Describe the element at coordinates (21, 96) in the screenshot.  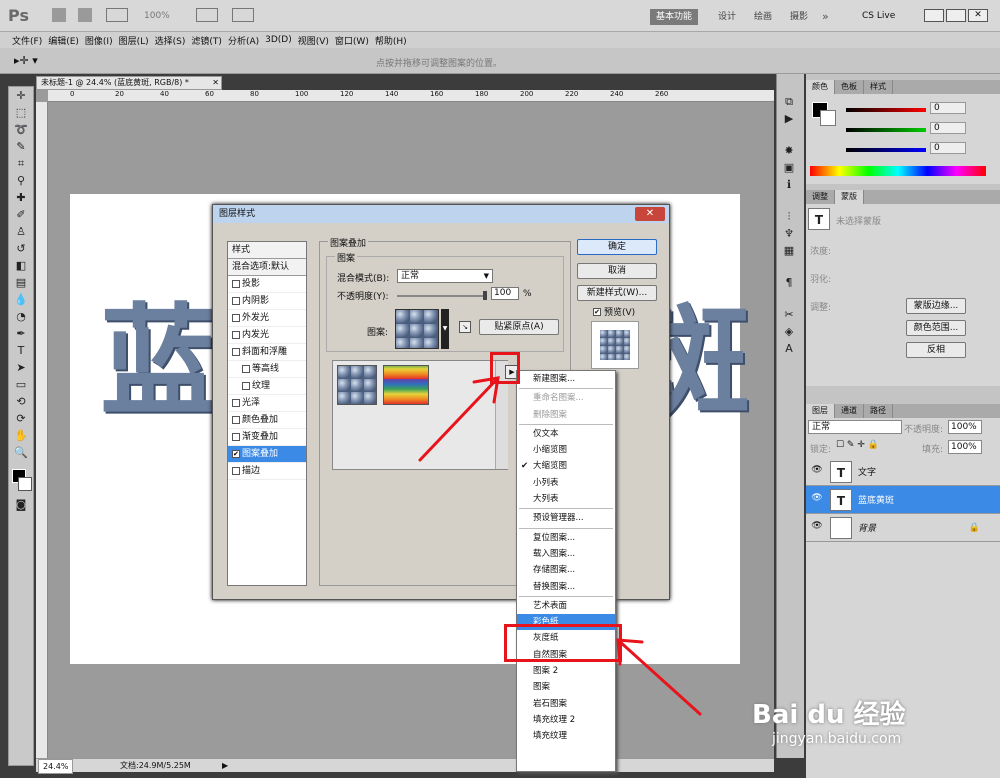
I see `move-tool-icon: ✛` at that location.